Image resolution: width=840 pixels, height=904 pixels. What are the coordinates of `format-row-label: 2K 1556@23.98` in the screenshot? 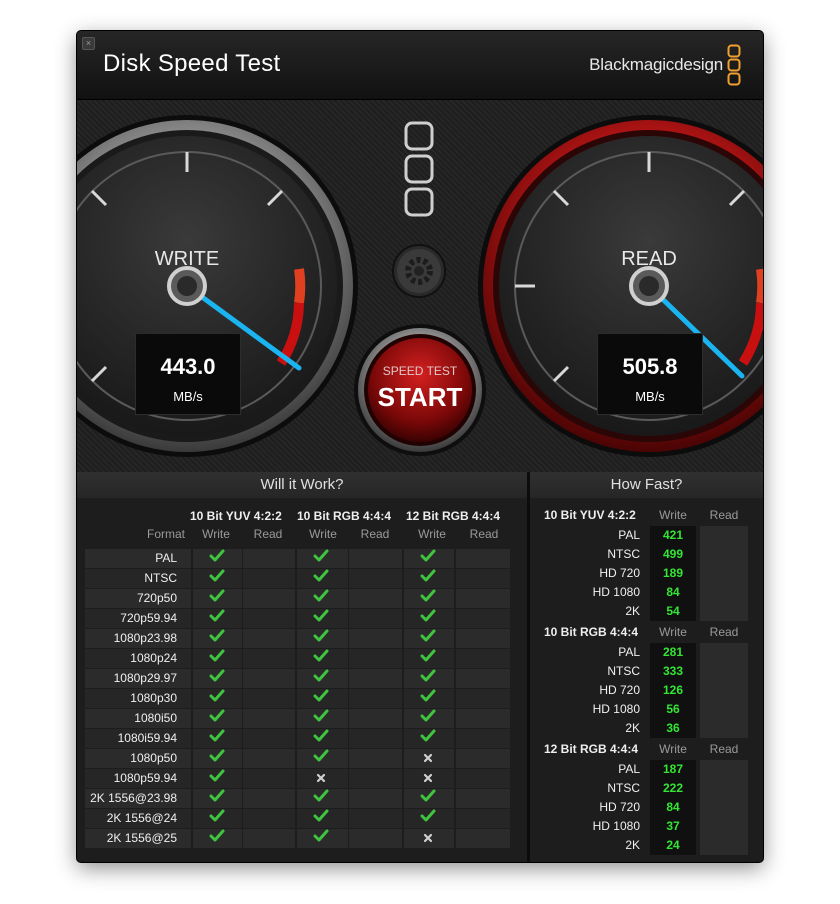 It's located at (133, 798).